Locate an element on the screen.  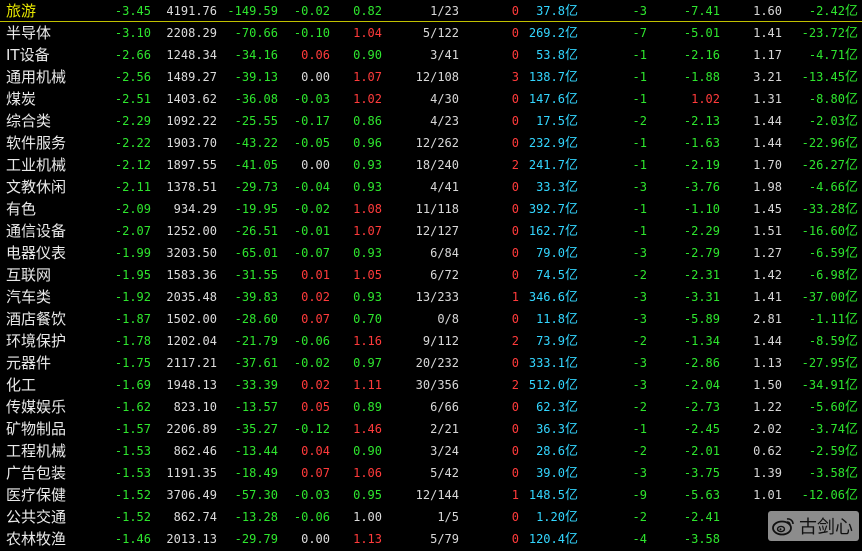
cell-turnover-amount: 37.8亿 is located at coordinates (557, 11).